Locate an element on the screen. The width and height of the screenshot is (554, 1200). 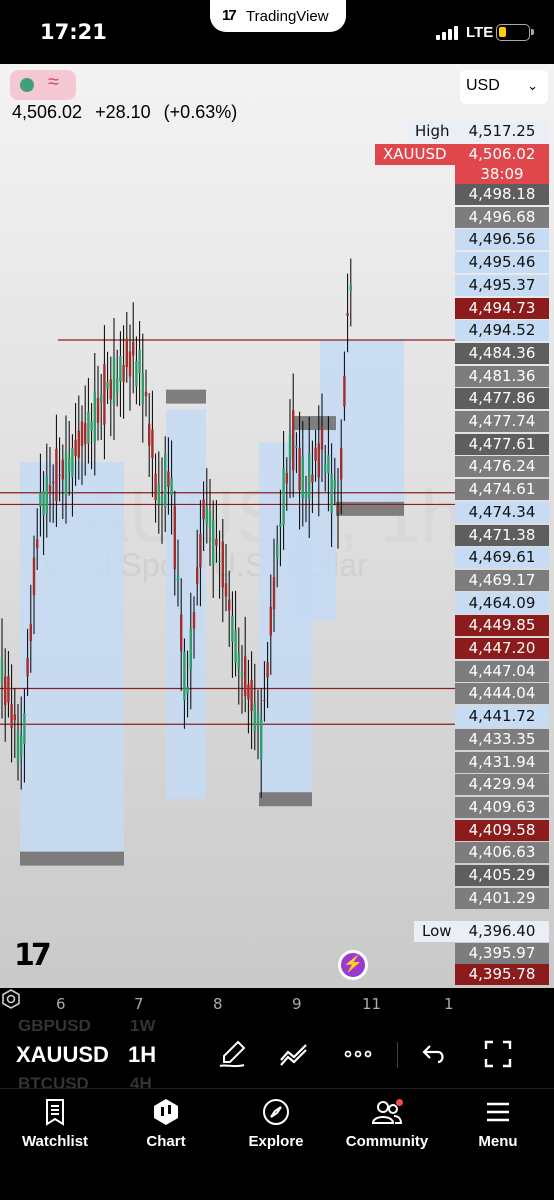
nav-chart: Chart is located at coordinates (166, 1123).